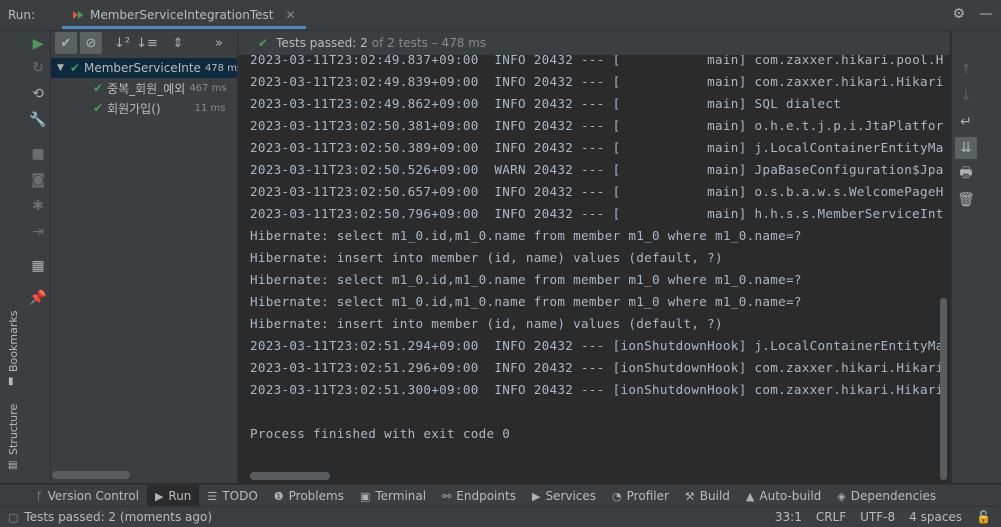 This screenshot has width=1001, height=527. Describe the element at coordinates (146, 68) in the screenshot. I see `tree-root-row: ▼ ✔ MemberServiceInte 478 ms` at that location.